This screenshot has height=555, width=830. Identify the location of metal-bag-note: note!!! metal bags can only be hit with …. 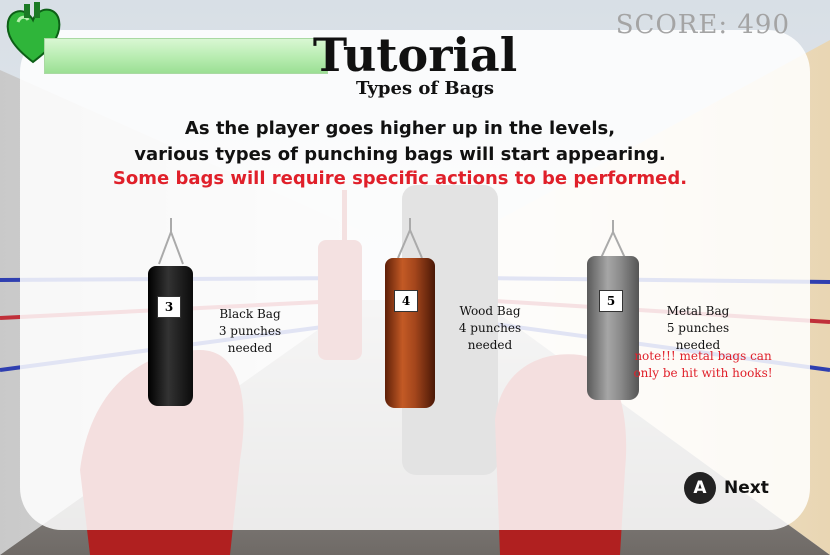
(703, 365).